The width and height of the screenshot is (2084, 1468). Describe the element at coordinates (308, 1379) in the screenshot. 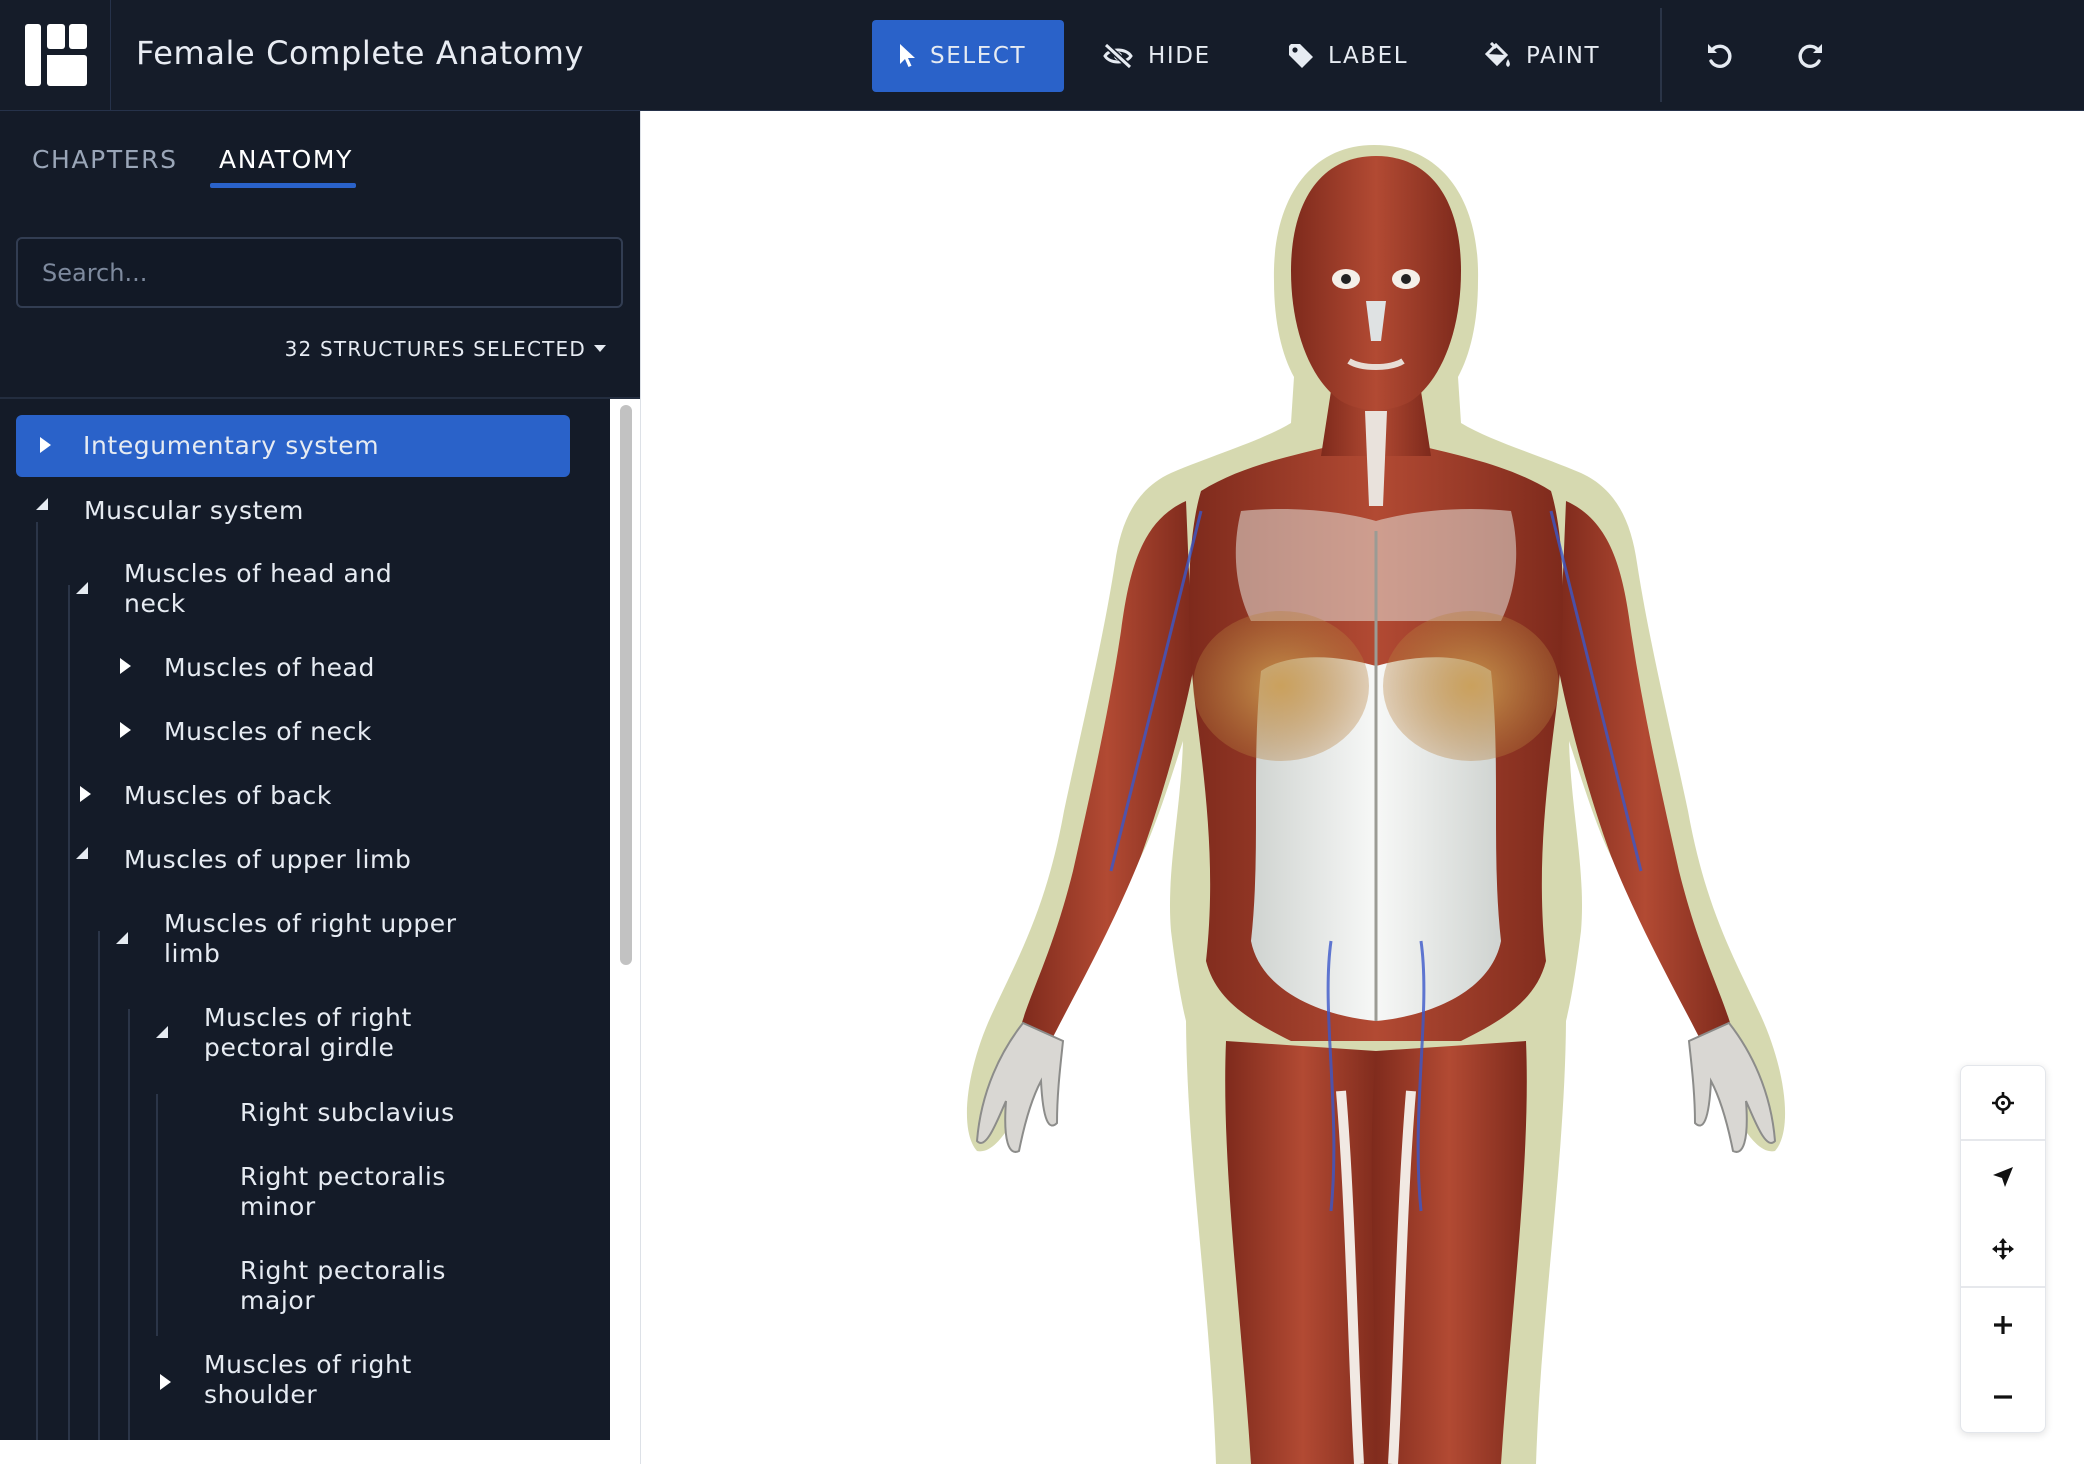

I see `tree-item-label: Muscles of right shoulder` at that location.